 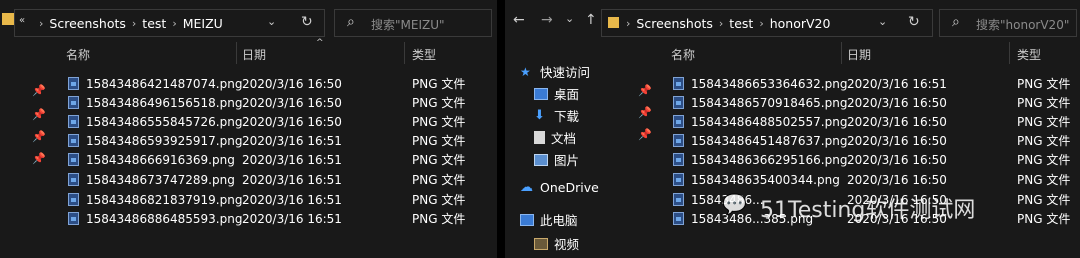 I want to click on nav-pictures: 图片, so click(x=556, y=159).